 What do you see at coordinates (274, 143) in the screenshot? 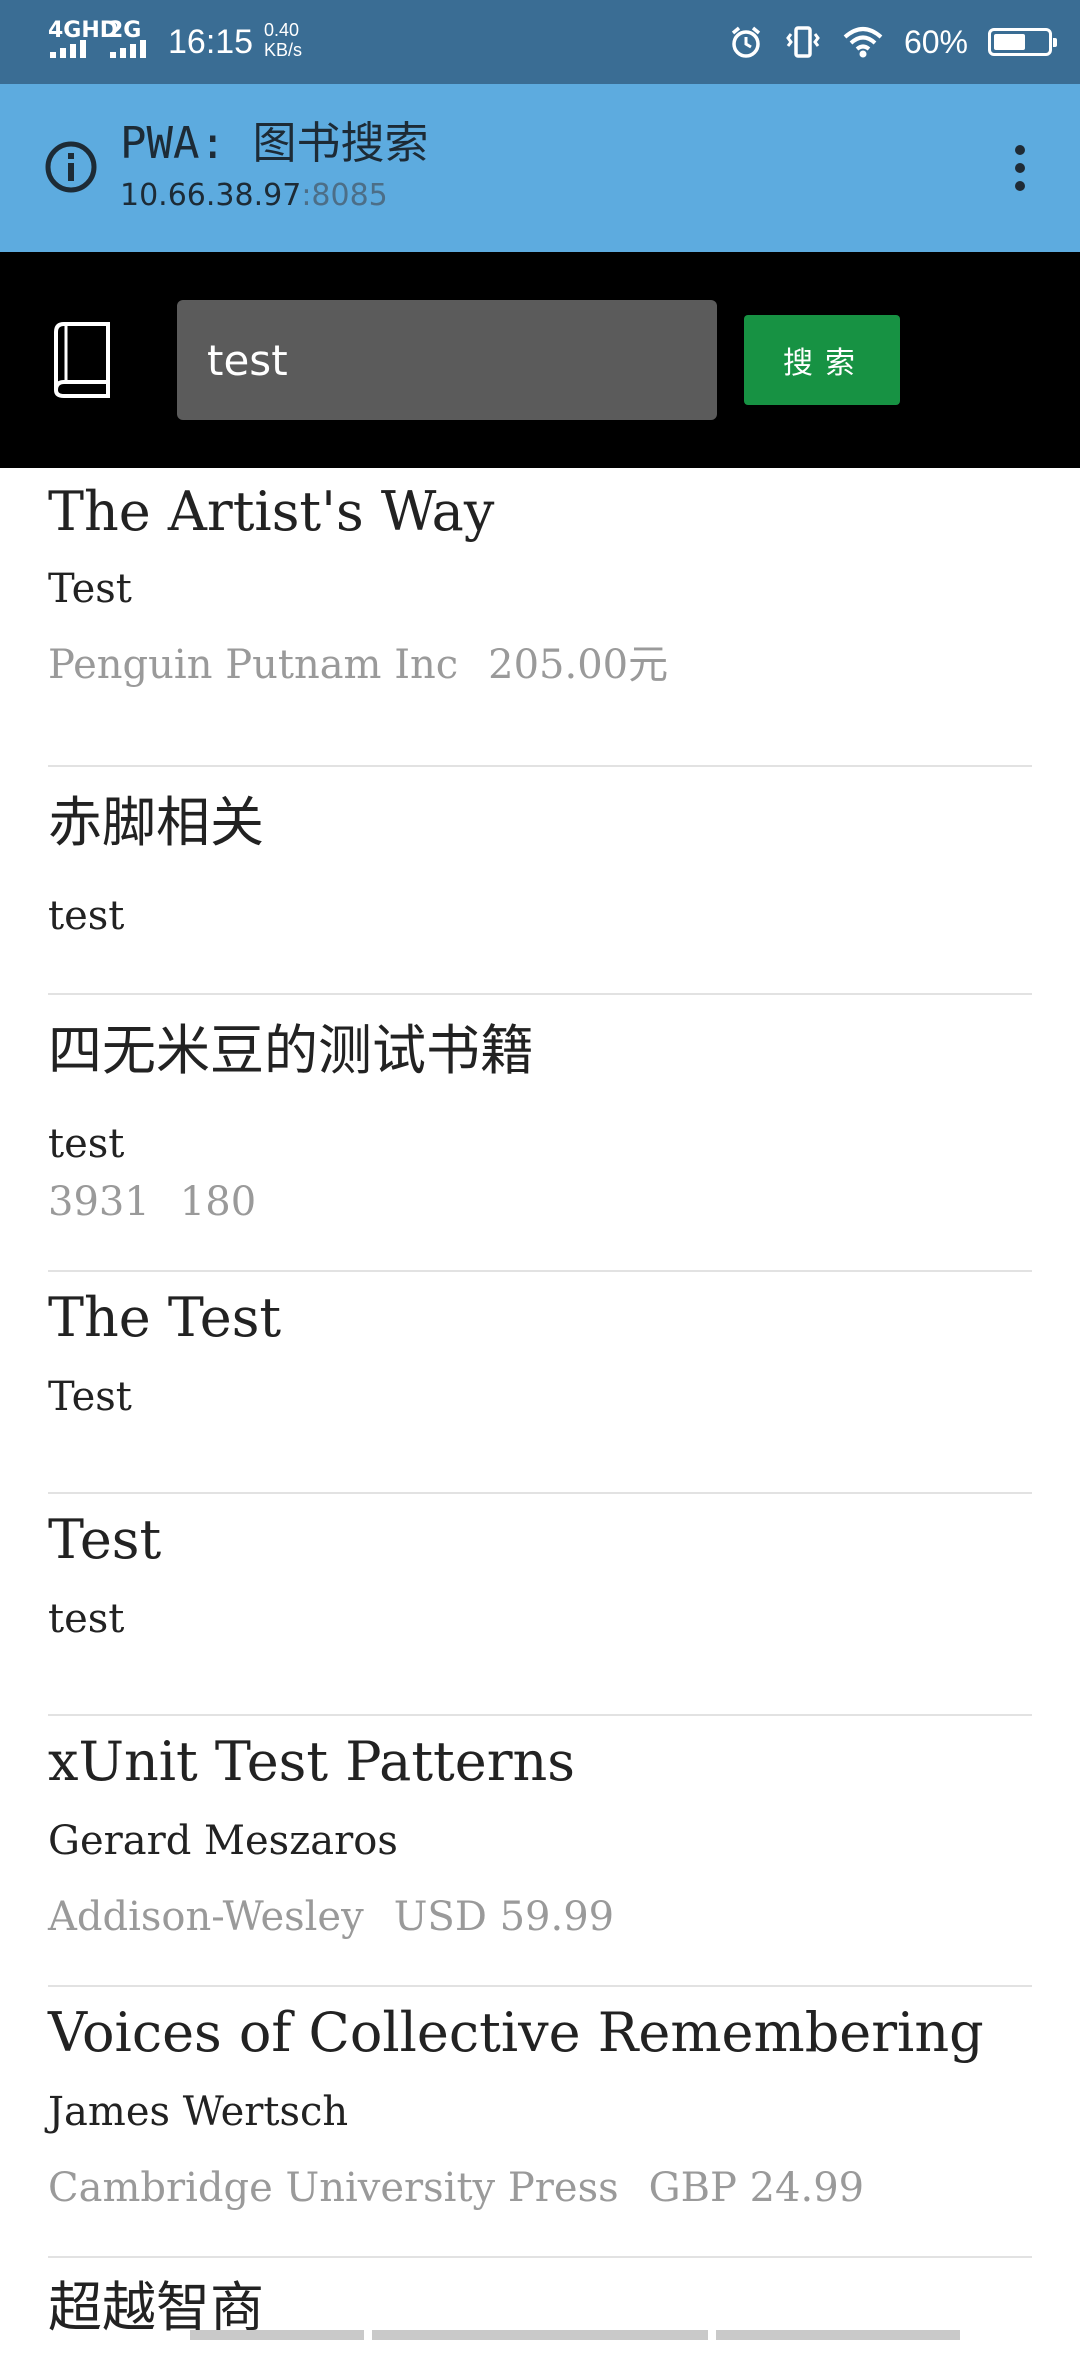
I see `page-title: PWA: 图书搜索` at bounding box center [274, 143].